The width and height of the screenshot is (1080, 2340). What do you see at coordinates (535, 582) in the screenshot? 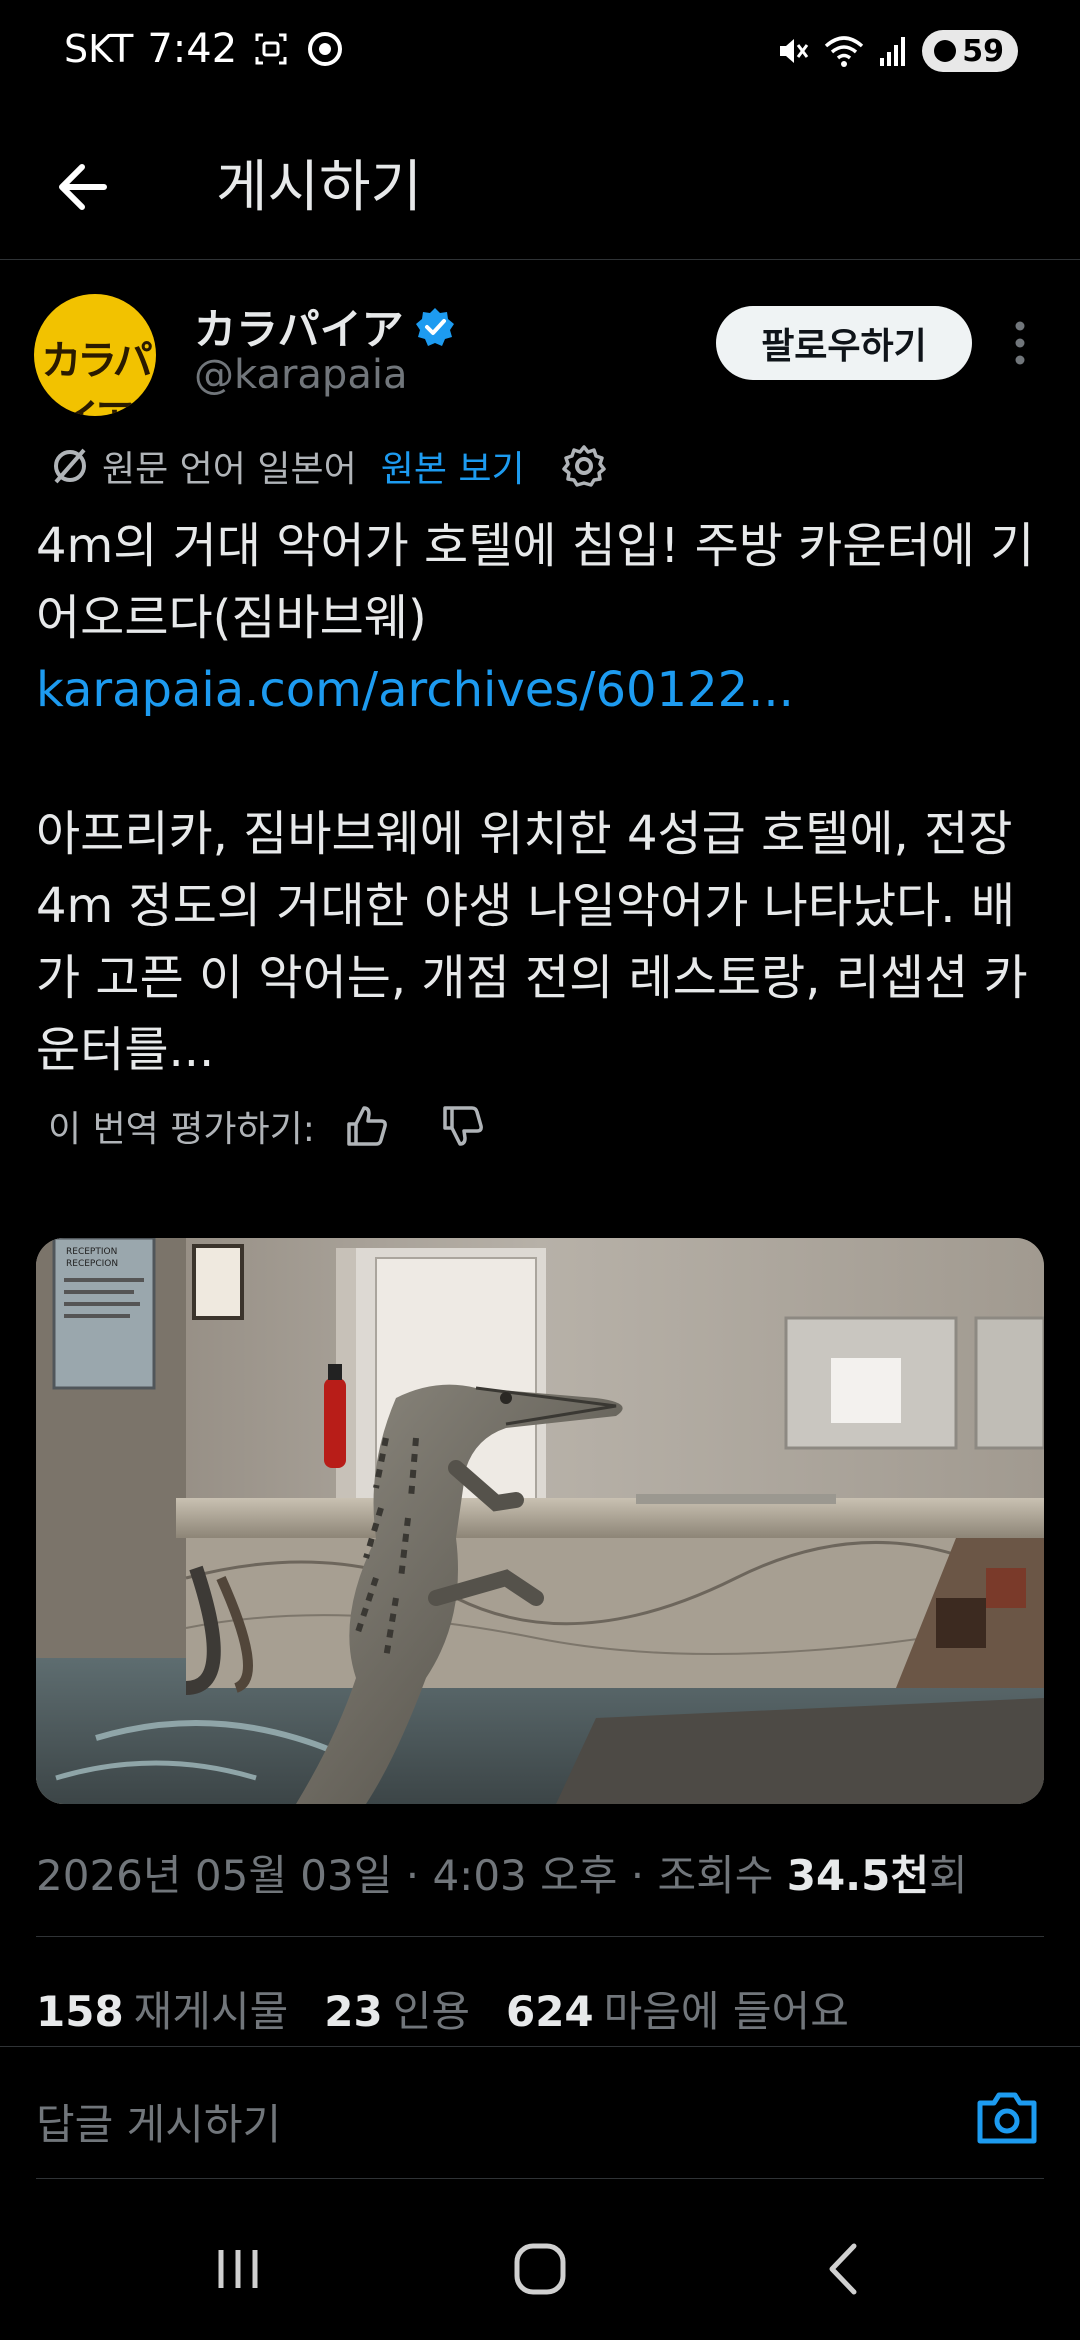
I see `tweet-headline: 4m의 거대 악어가 호텔에 침입! 주방 카운터에 기어오르다(짐바브웨)` at bounding box center [535, 582].